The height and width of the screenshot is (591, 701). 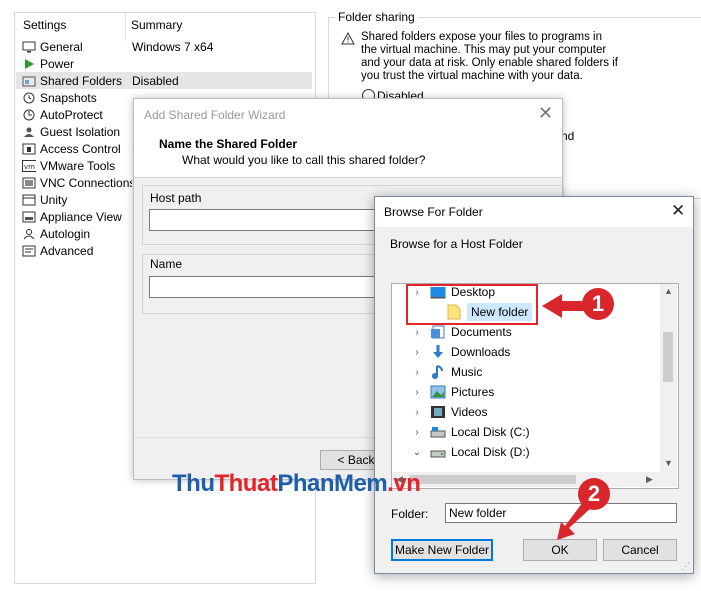 What do you see at coordinates (473, 392) in the screenshot?
I see `tree-item-label: Pictures` at bounding box center [473, 392].